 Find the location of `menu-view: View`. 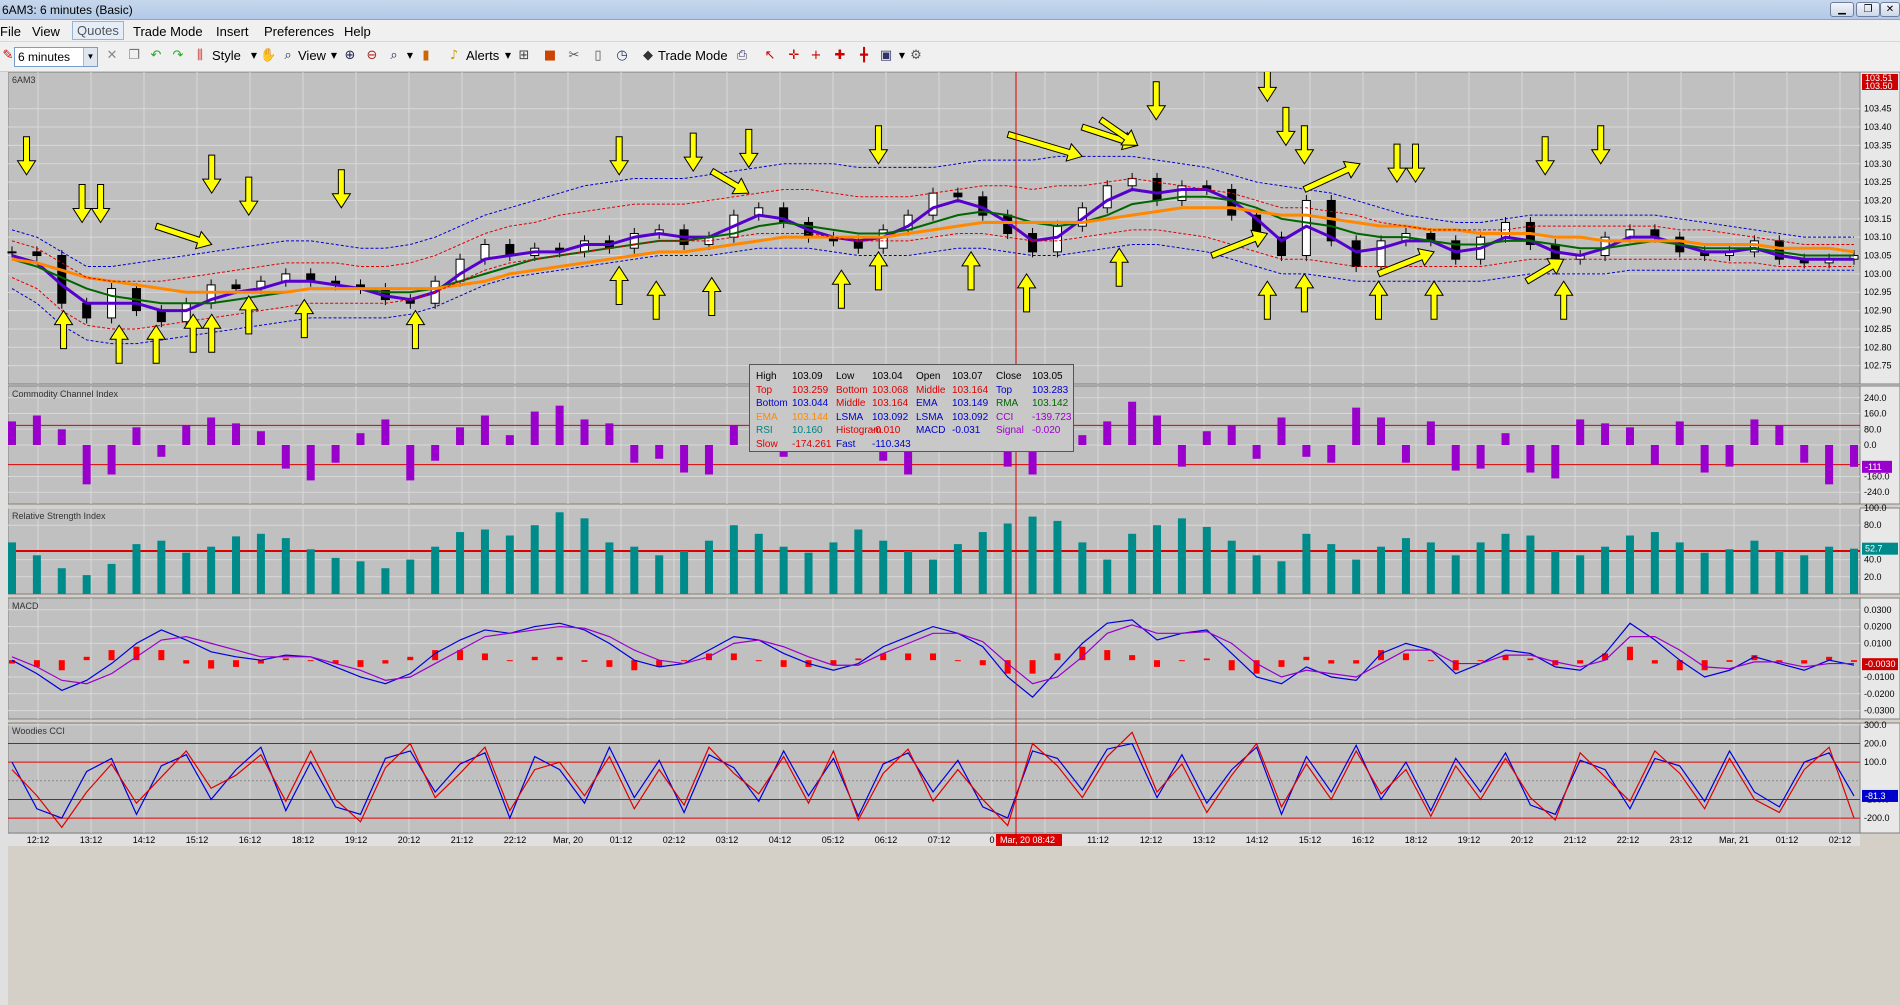

menu-view: View is located at coordinates (46, 31).